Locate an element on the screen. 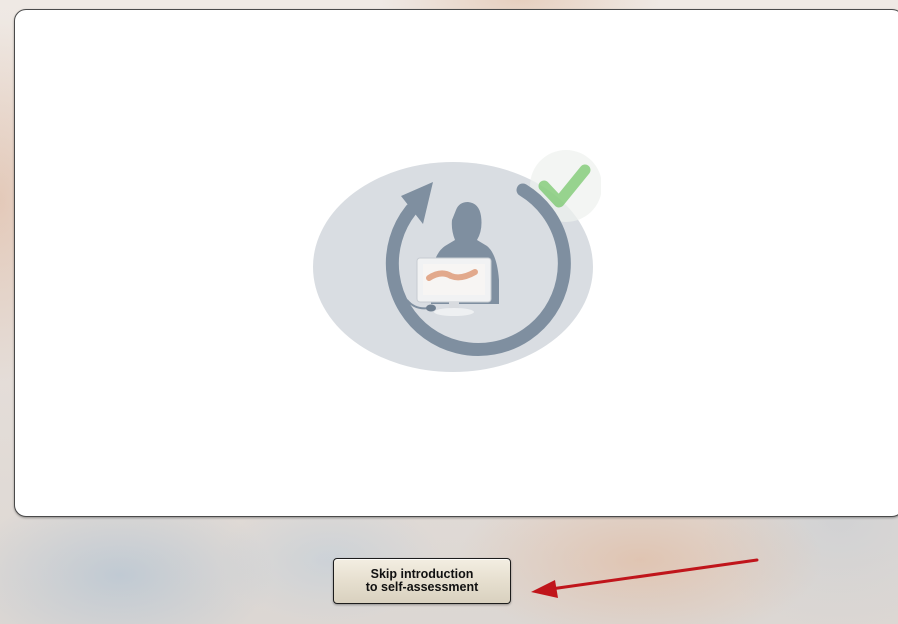 Image resolution: width=898 pixels, height=624 pixels. red-annotation-arrow-icon is located at coordinates (645, 577).